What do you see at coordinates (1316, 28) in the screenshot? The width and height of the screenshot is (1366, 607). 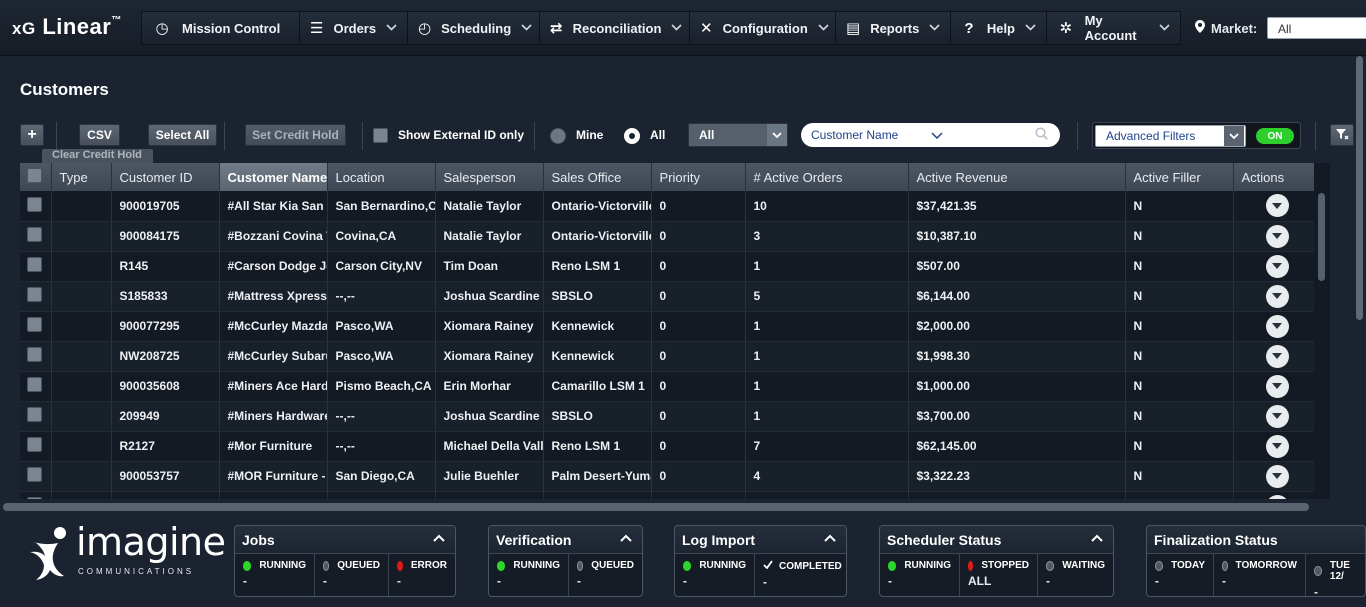 I see `market-select: All` at bounding box center [1316, 28].